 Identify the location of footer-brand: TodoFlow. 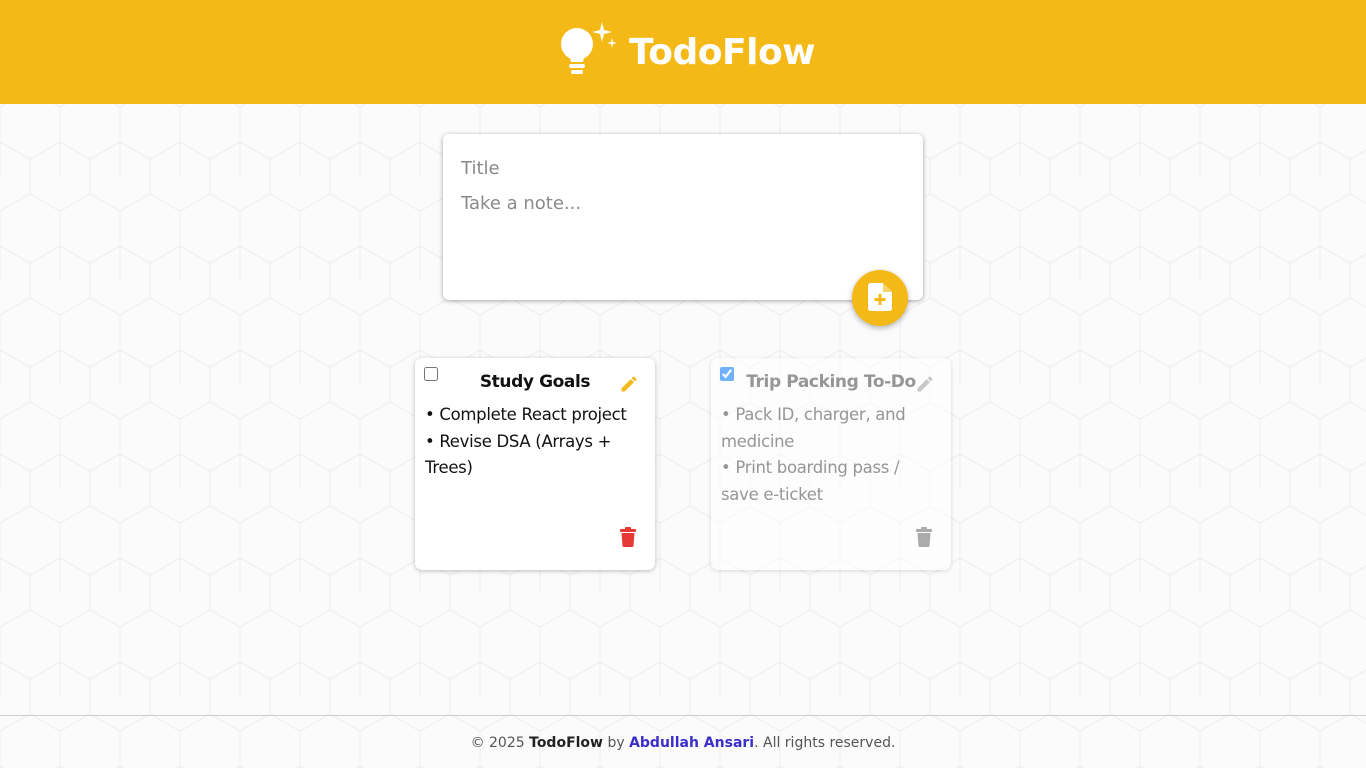
(566, 743).